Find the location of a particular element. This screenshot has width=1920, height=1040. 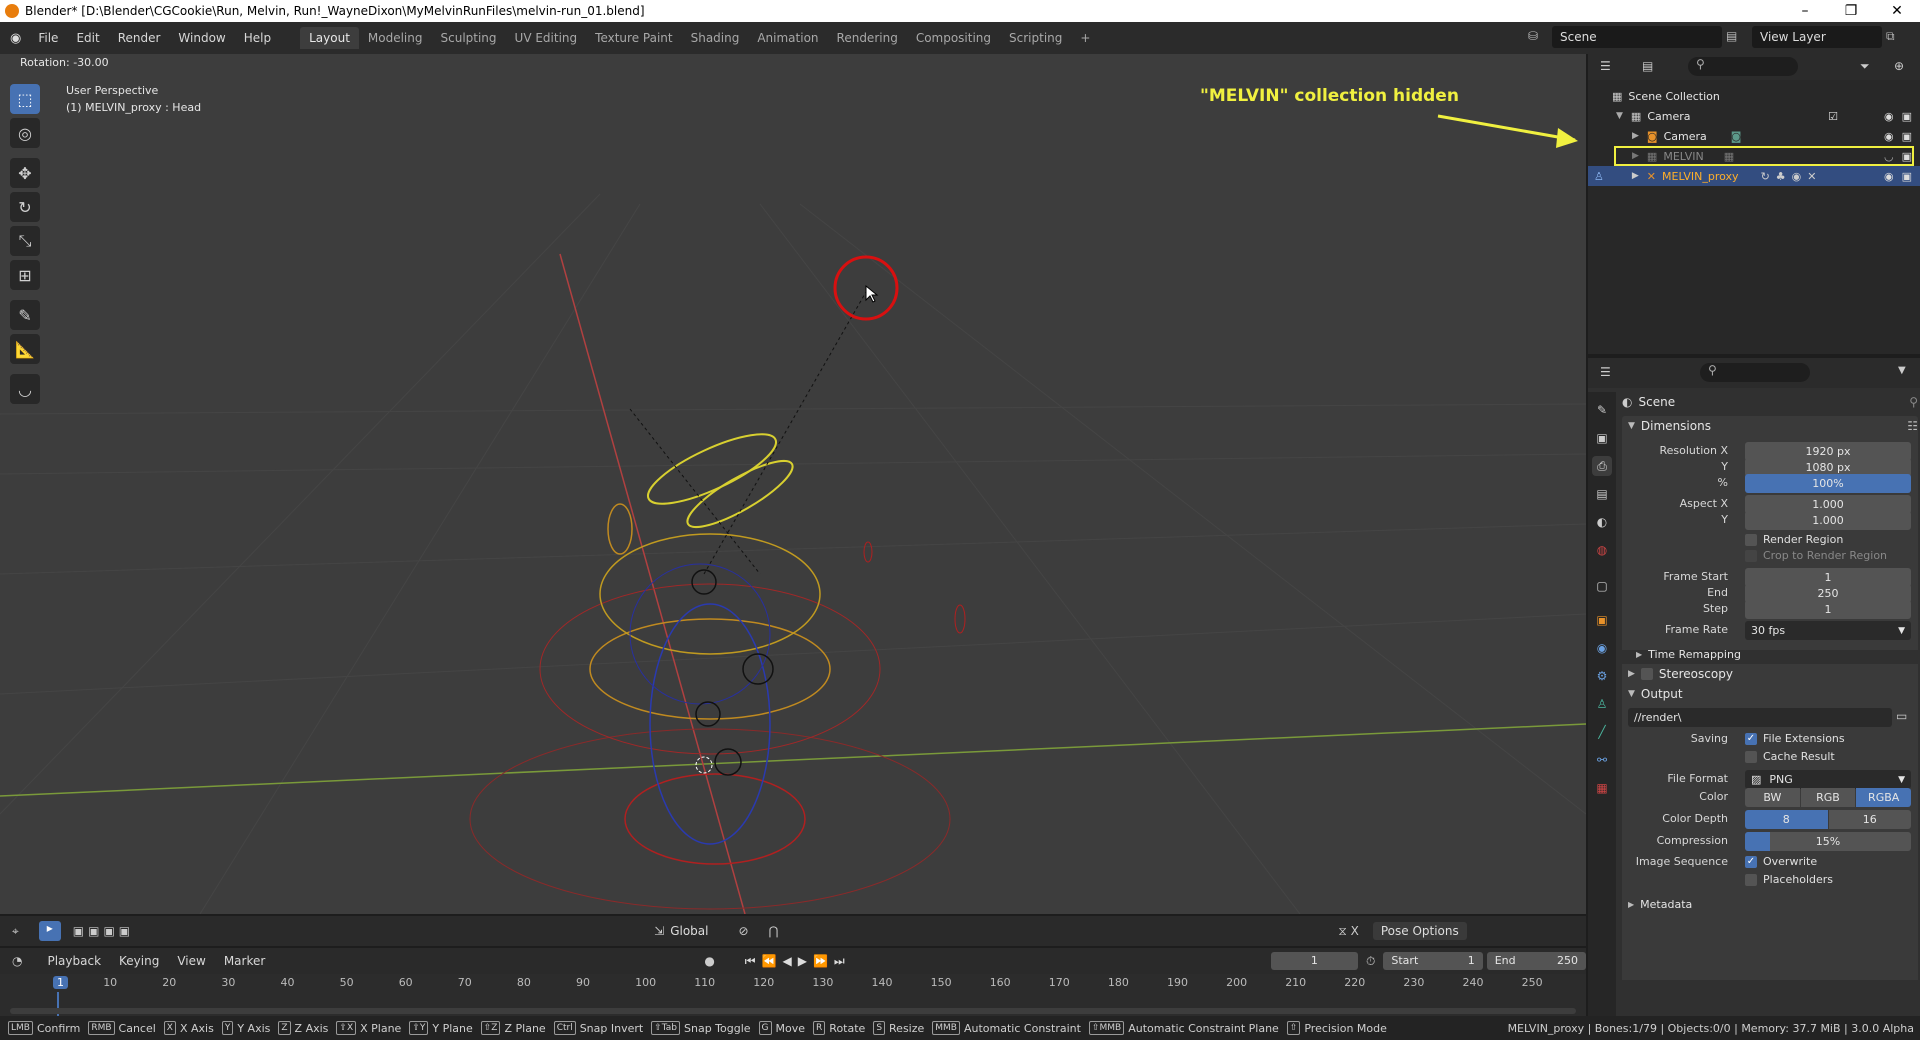

current-frame-field: 1 is located at coordinates (1314, 961).